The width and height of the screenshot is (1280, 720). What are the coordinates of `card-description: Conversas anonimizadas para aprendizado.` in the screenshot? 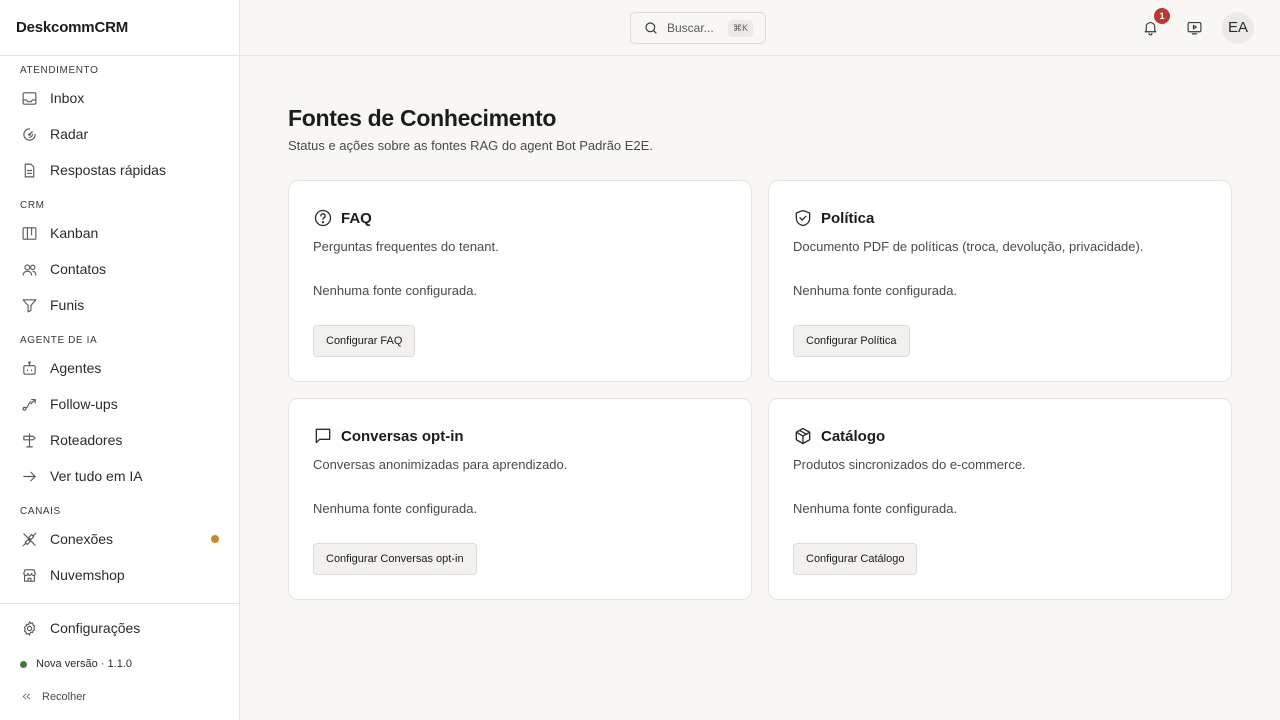 It's located at (440, 464).